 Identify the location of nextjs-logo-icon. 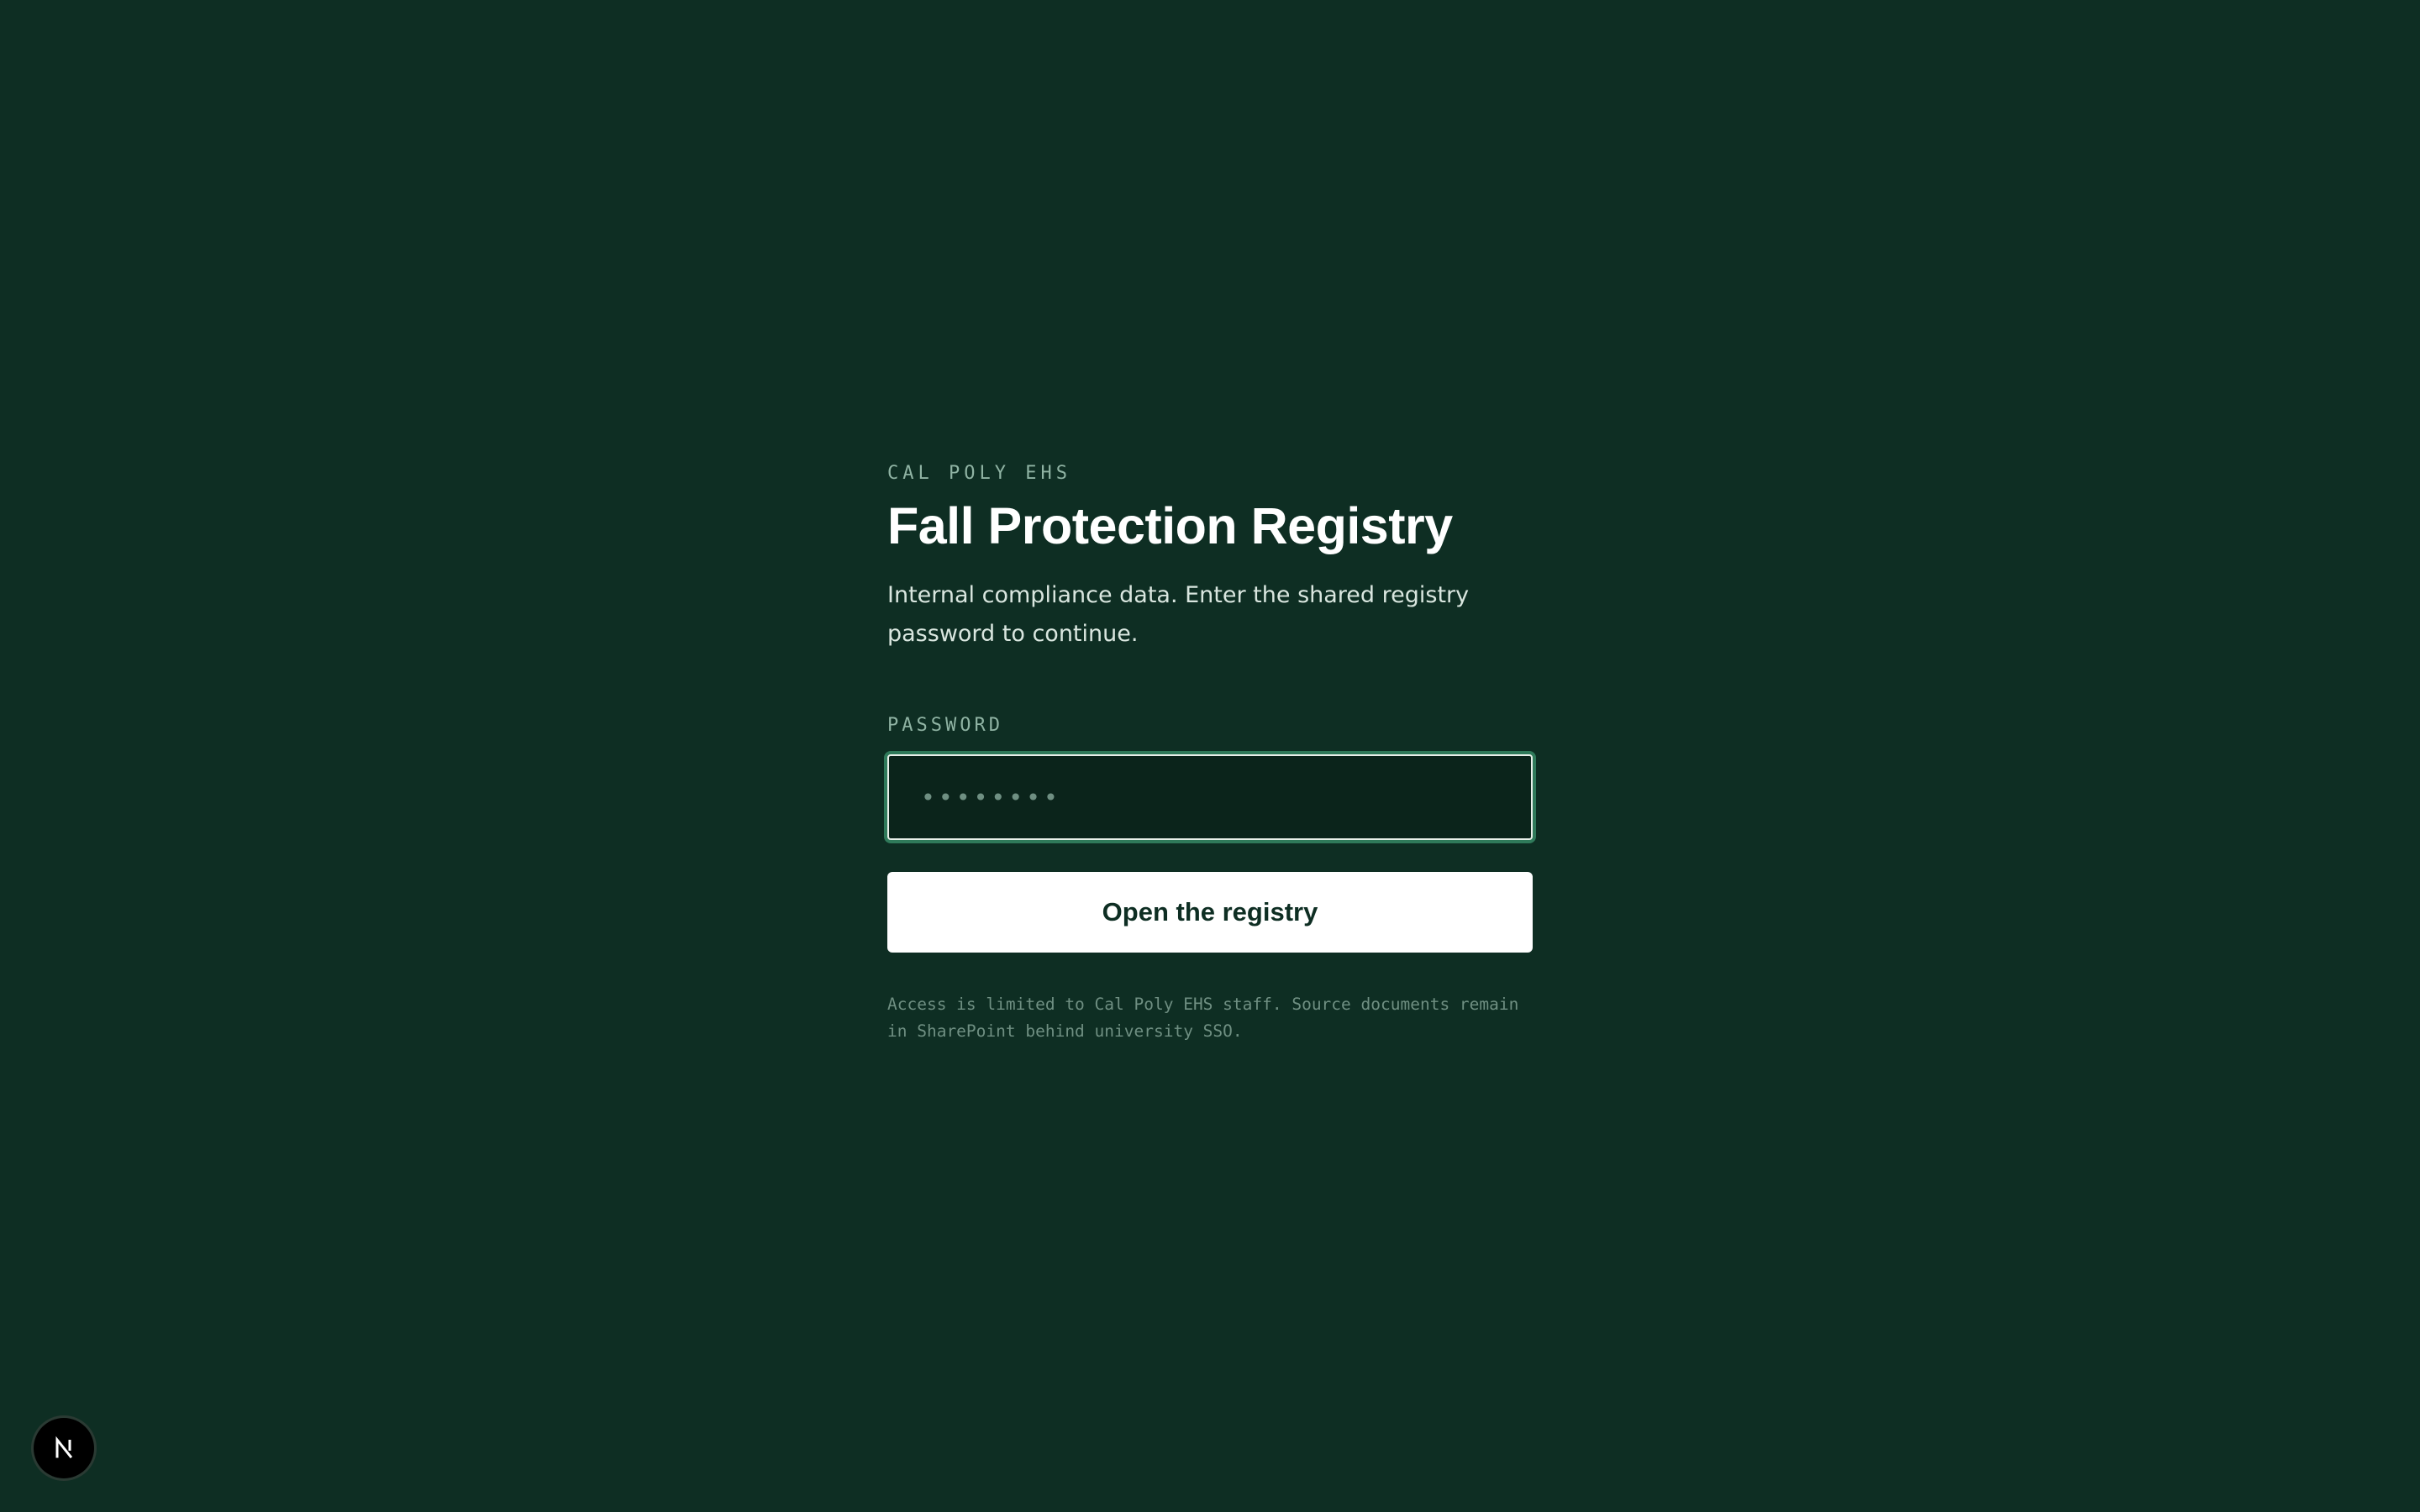
(64, 1447).